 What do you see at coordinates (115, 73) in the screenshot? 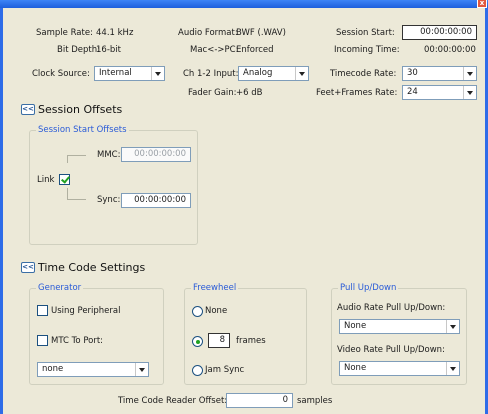
I see `clock-source-value: Internal` at bounding box center [115, 73].